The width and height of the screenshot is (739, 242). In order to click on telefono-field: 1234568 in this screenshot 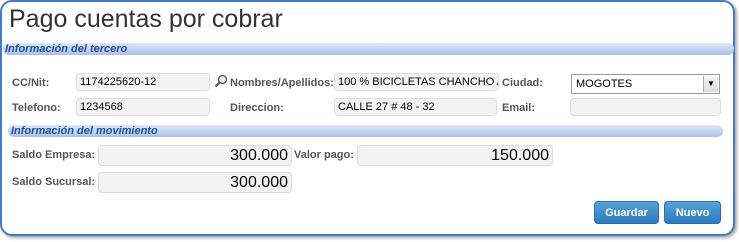, I will do `click(143, 107)`.